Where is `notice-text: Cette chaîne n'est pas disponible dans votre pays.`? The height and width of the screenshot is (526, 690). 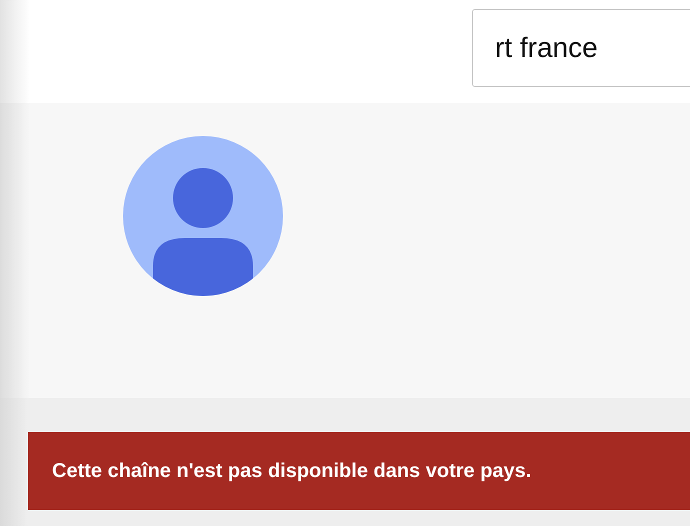
notice-text: Cette chaîne n'est pas disponible dans votre pays. is located at coordinates (292, 471).